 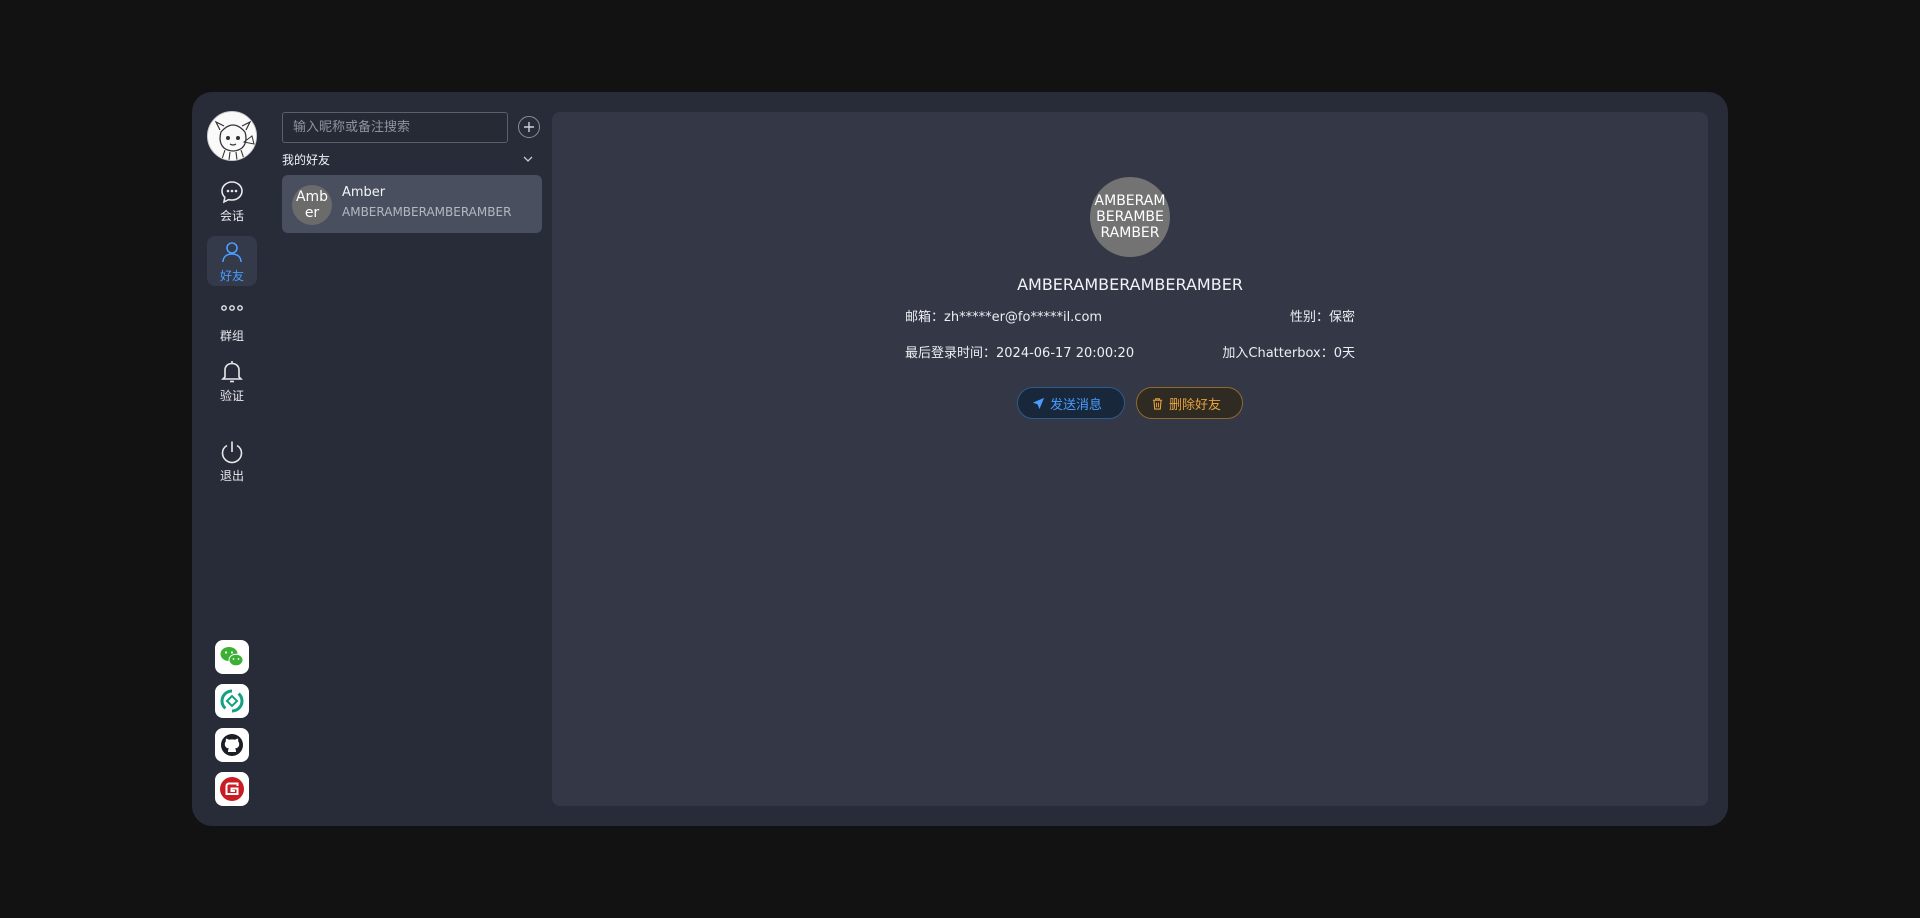 I want to click on send-message-label: 发送消息, so click(x=1076, y=405).